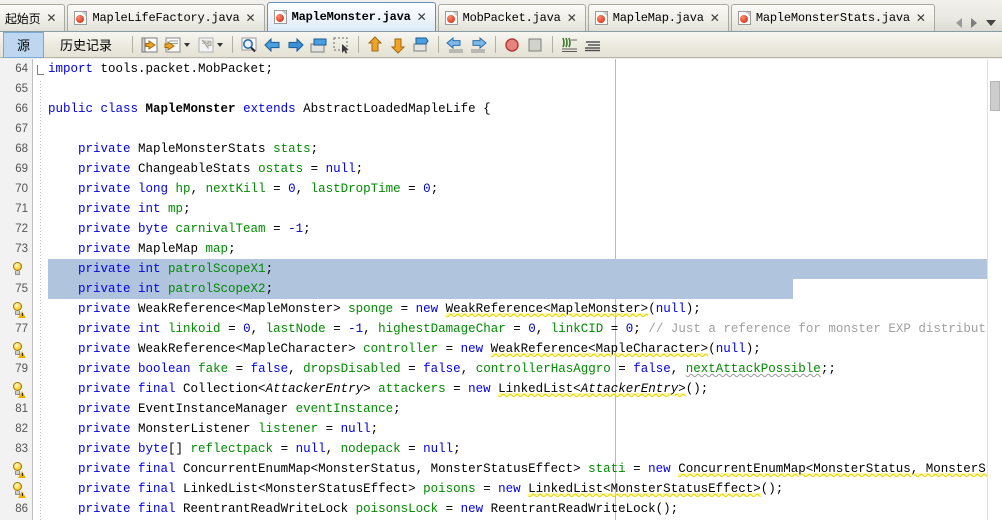 The width and height of the screenshot is (1002, 520). What do you see at coordinates (995, 96) in the screenshot?
I see `scrollbar-thumb` at bounding box center [995, 96].